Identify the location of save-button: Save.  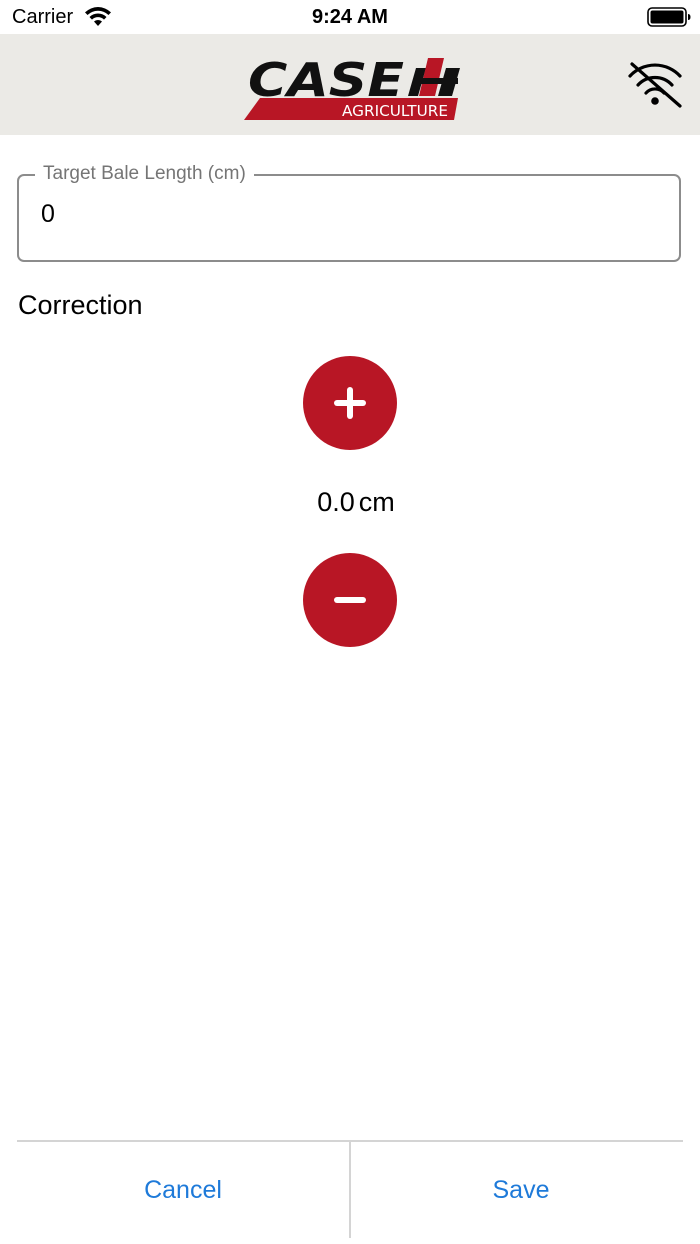
(521, 1190).